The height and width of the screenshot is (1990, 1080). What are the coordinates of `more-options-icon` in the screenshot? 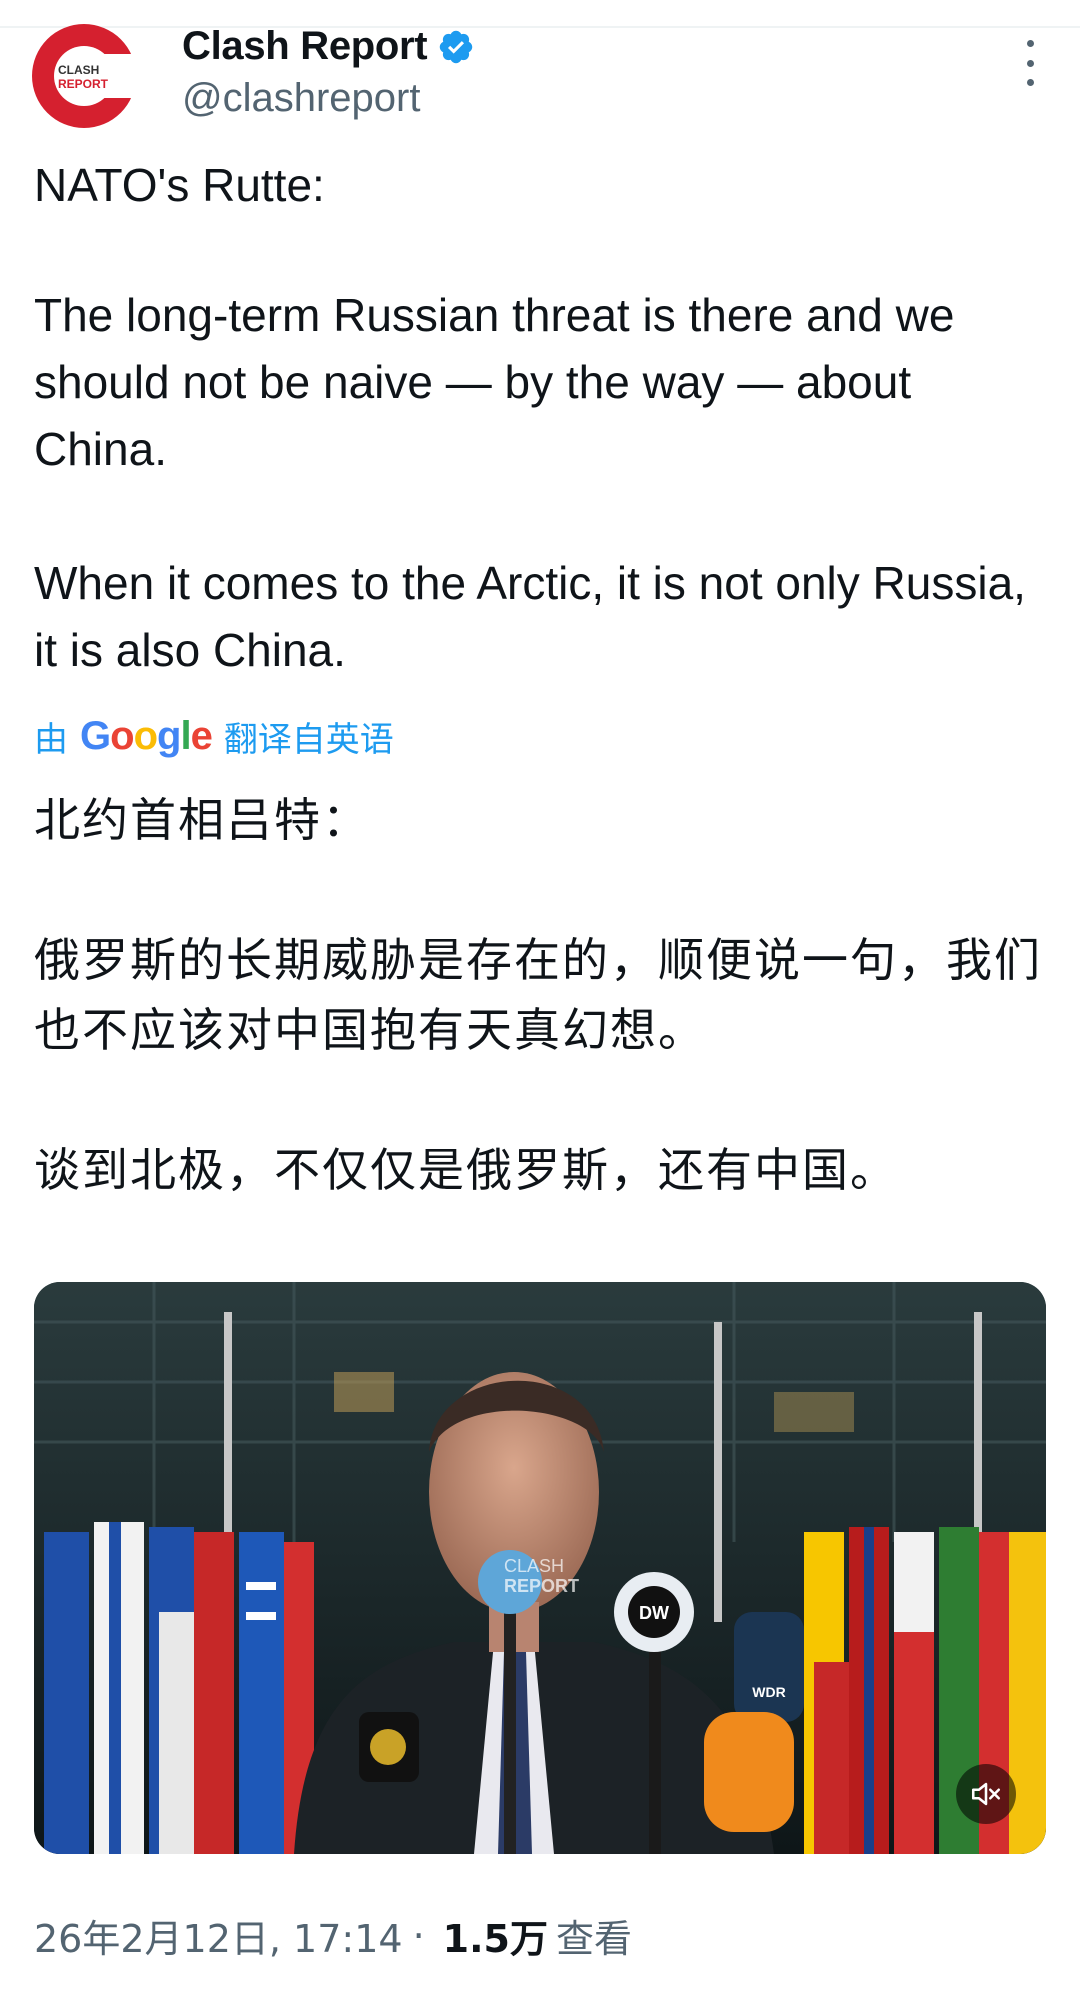 It's located at (1030, 63).